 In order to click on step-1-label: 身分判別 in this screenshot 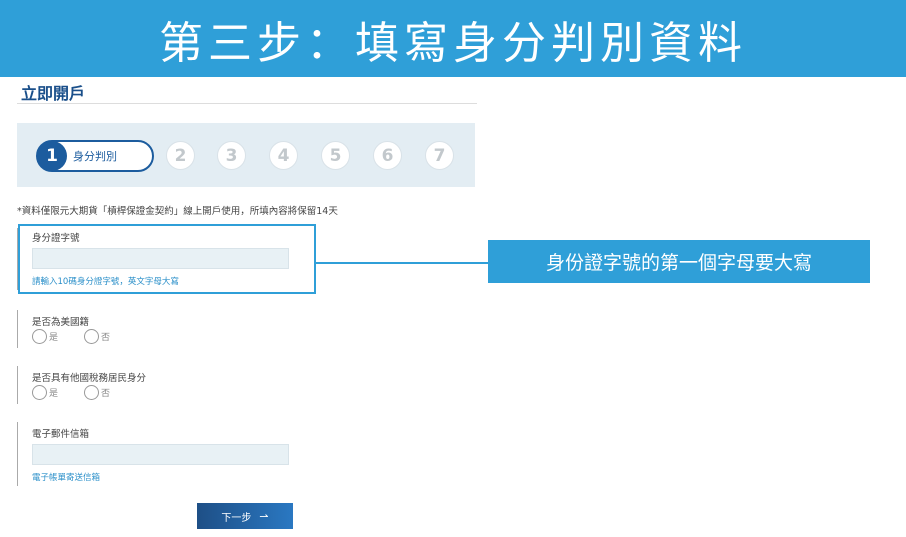, I will do `click(95, 156)`.